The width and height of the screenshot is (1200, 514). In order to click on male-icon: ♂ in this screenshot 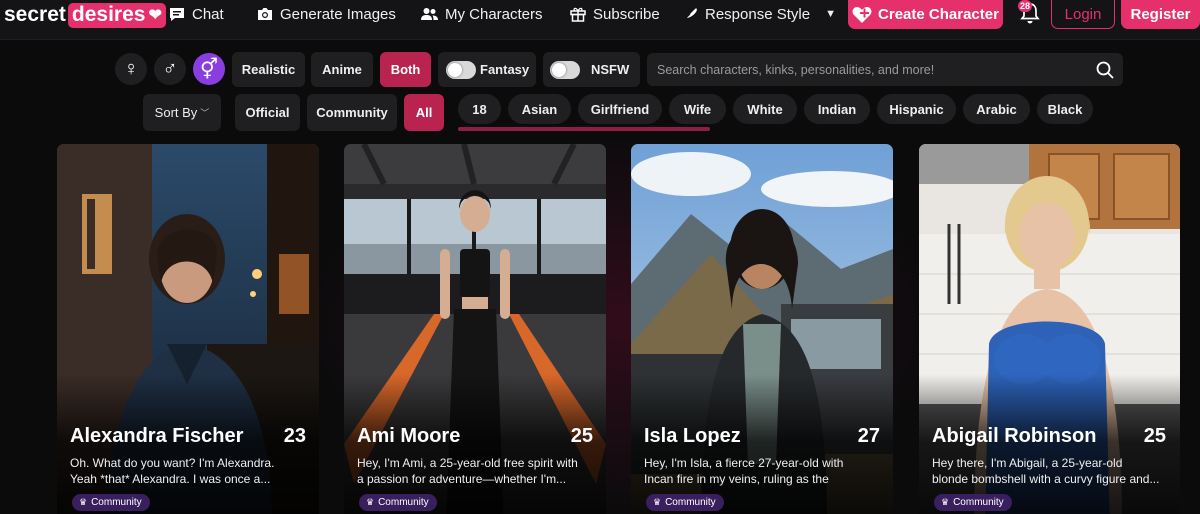, I will do `click(170, 68)`.